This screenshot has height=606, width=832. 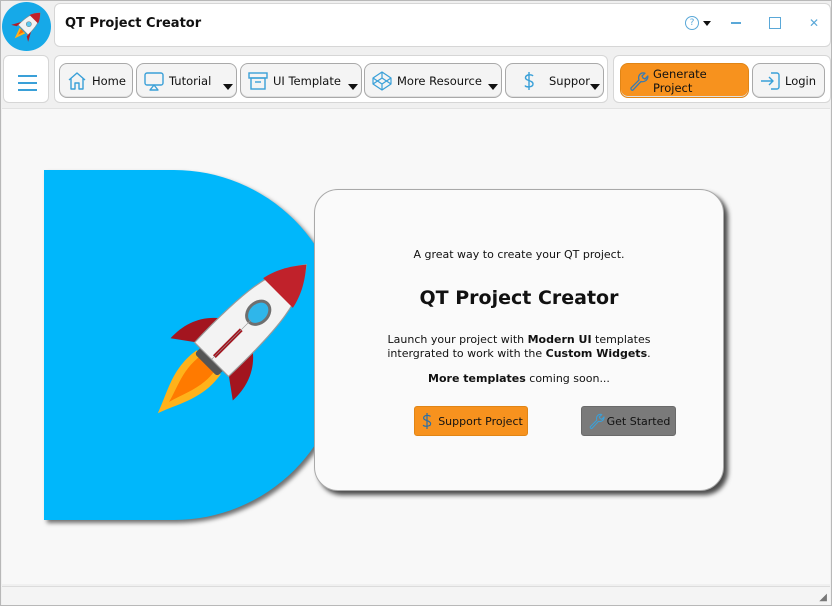 What do you see at coordinates (26, 26) in the screenshot?
I see `rocket-logo-icon` at bounding box center [26, 26].